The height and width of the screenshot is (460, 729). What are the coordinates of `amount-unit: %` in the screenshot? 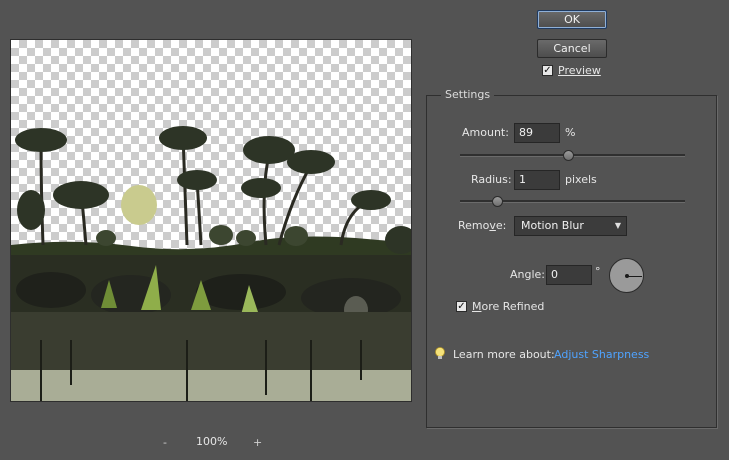 It's located at (570, 132).